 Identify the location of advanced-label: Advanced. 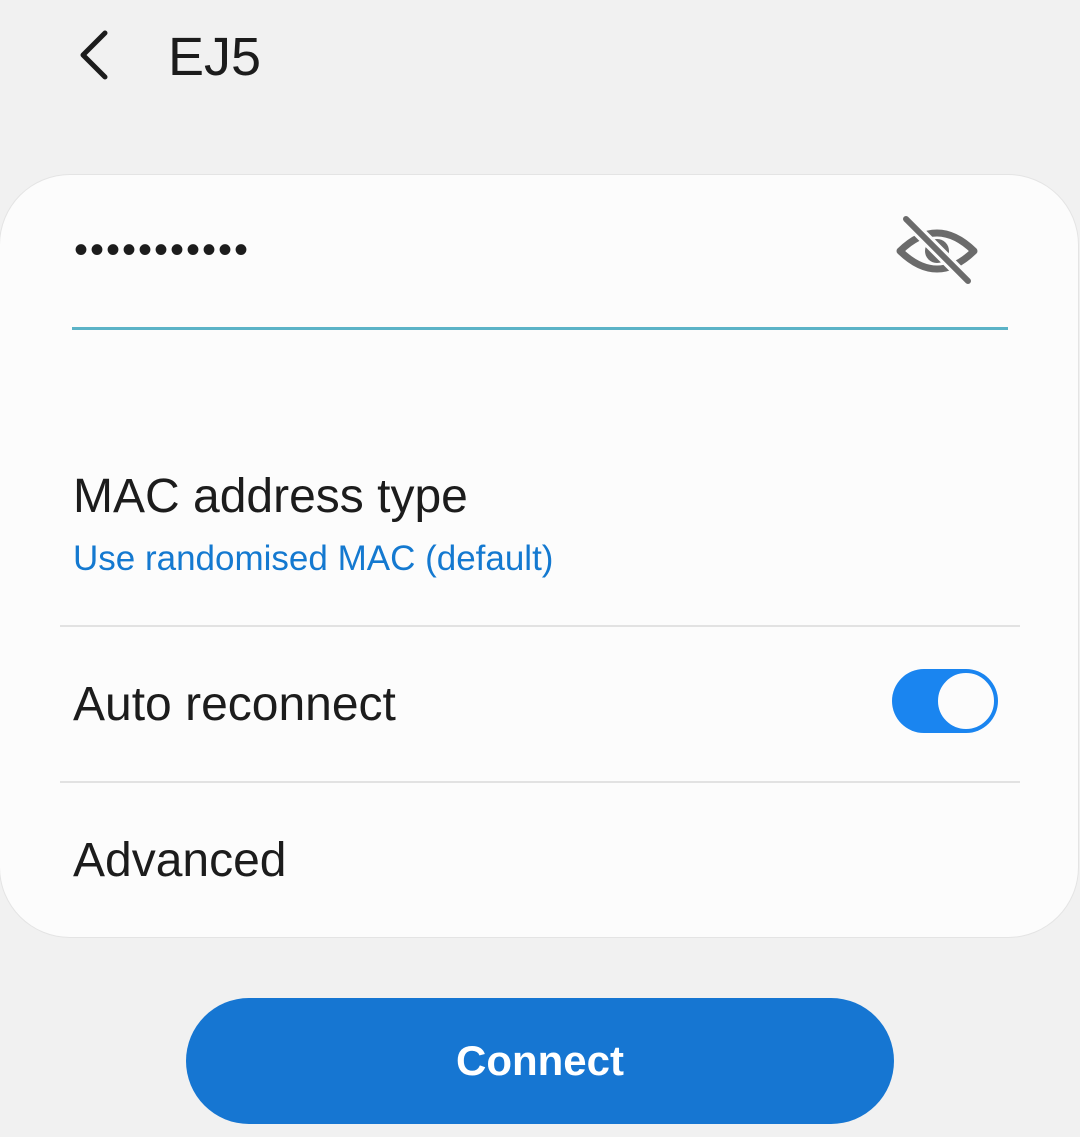
(180, 860).